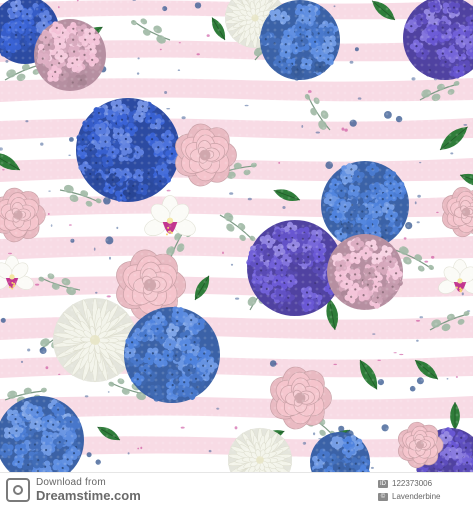 The image size is (473, 506). I want to click on dreamstime-logo-icon, so click(18, 490).